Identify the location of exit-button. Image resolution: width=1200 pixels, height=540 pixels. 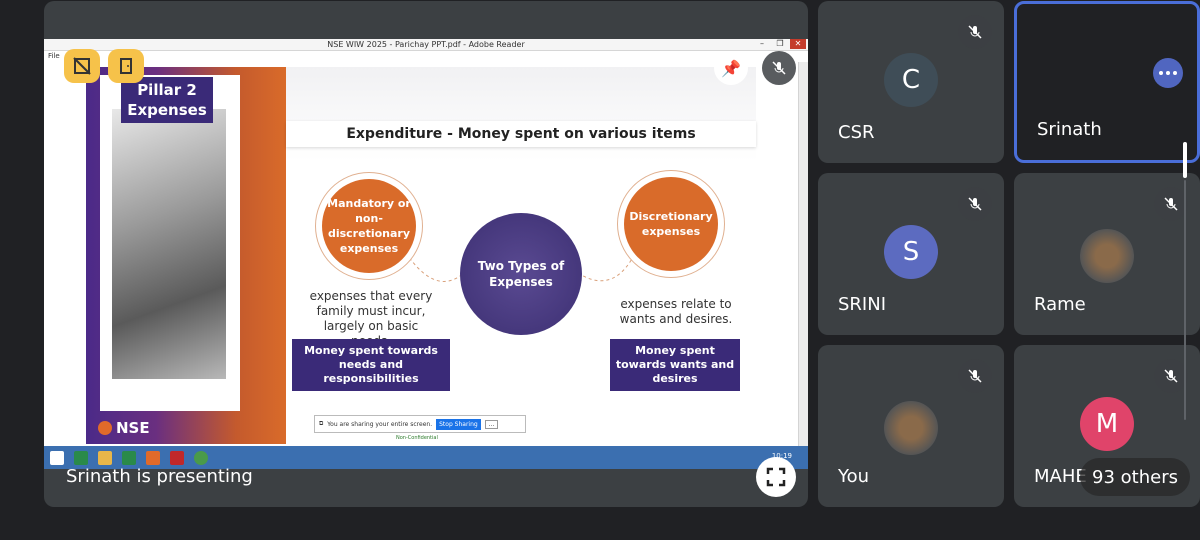
(126, 66).